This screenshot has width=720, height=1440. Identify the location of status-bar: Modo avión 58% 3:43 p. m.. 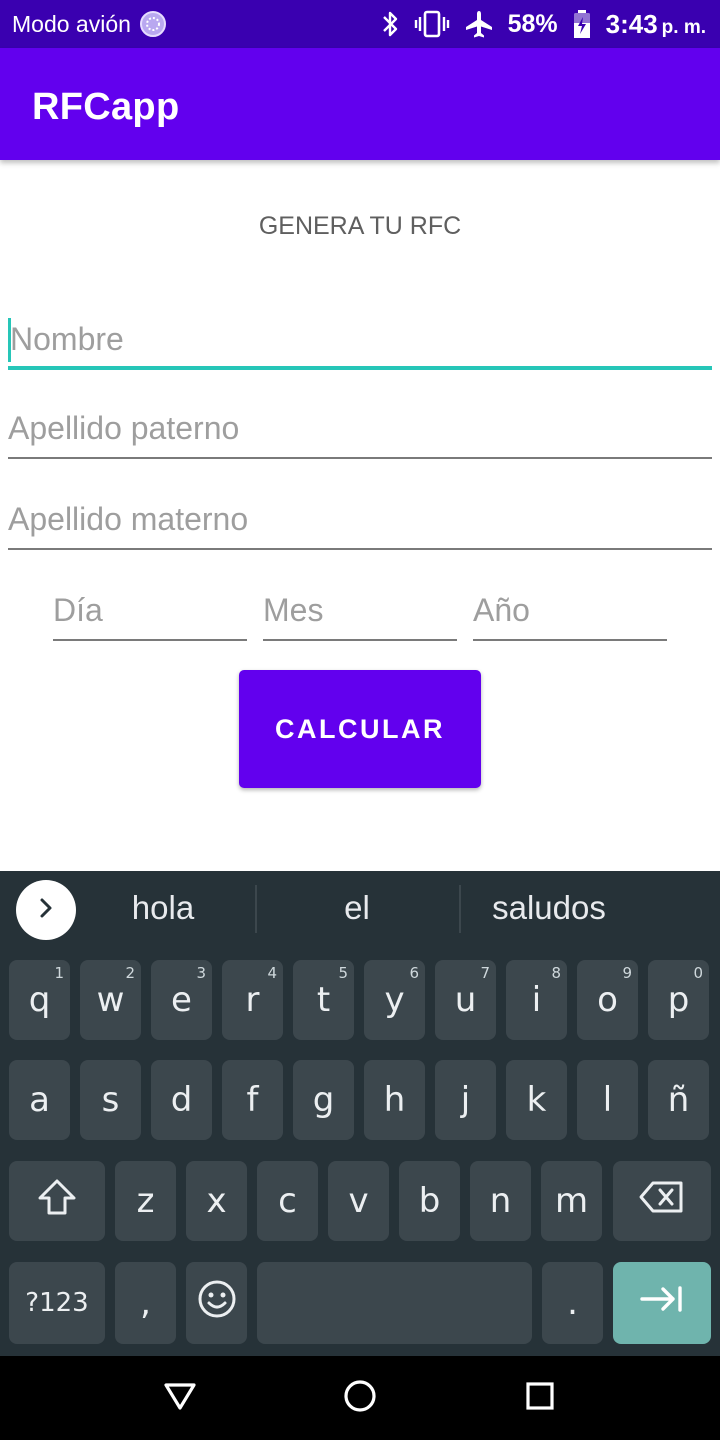
(360, 24).